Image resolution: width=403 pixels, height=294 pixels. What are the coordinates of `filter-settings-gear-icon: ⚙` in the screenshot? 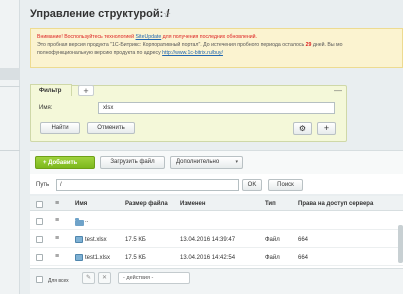 It's located at (302, 128).